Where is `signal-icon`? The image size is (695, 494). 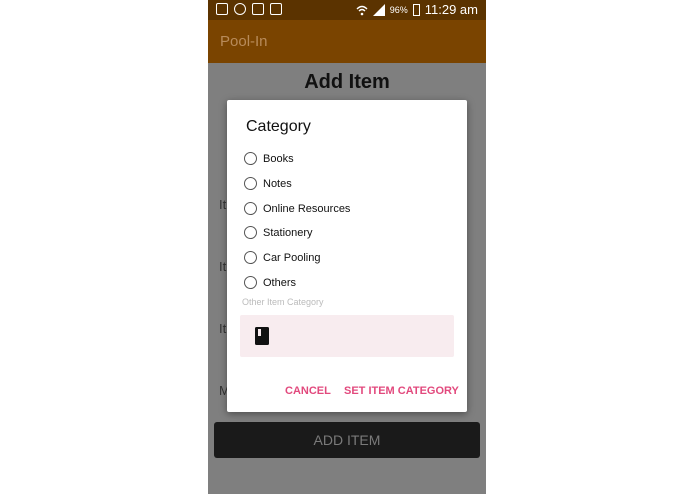 signal-icon is located at coordinates (378, 9).